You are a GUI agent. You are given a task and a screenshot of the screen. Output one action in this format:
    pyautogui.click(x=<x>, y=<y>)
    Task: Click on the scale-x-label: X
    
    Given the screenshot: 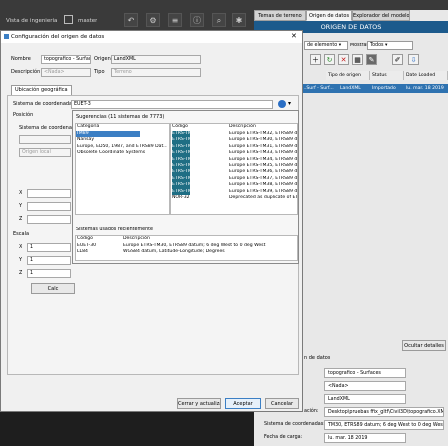 What is the action you would take?
    pyautogui.click(x=21, y=247)
    